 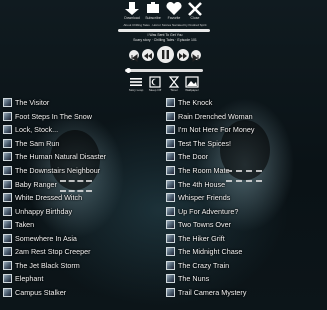 What do you see at coordinates (245, 171) in the screenshot?
I see `story-item: The Room Mate` at bounding box center [245, 171].